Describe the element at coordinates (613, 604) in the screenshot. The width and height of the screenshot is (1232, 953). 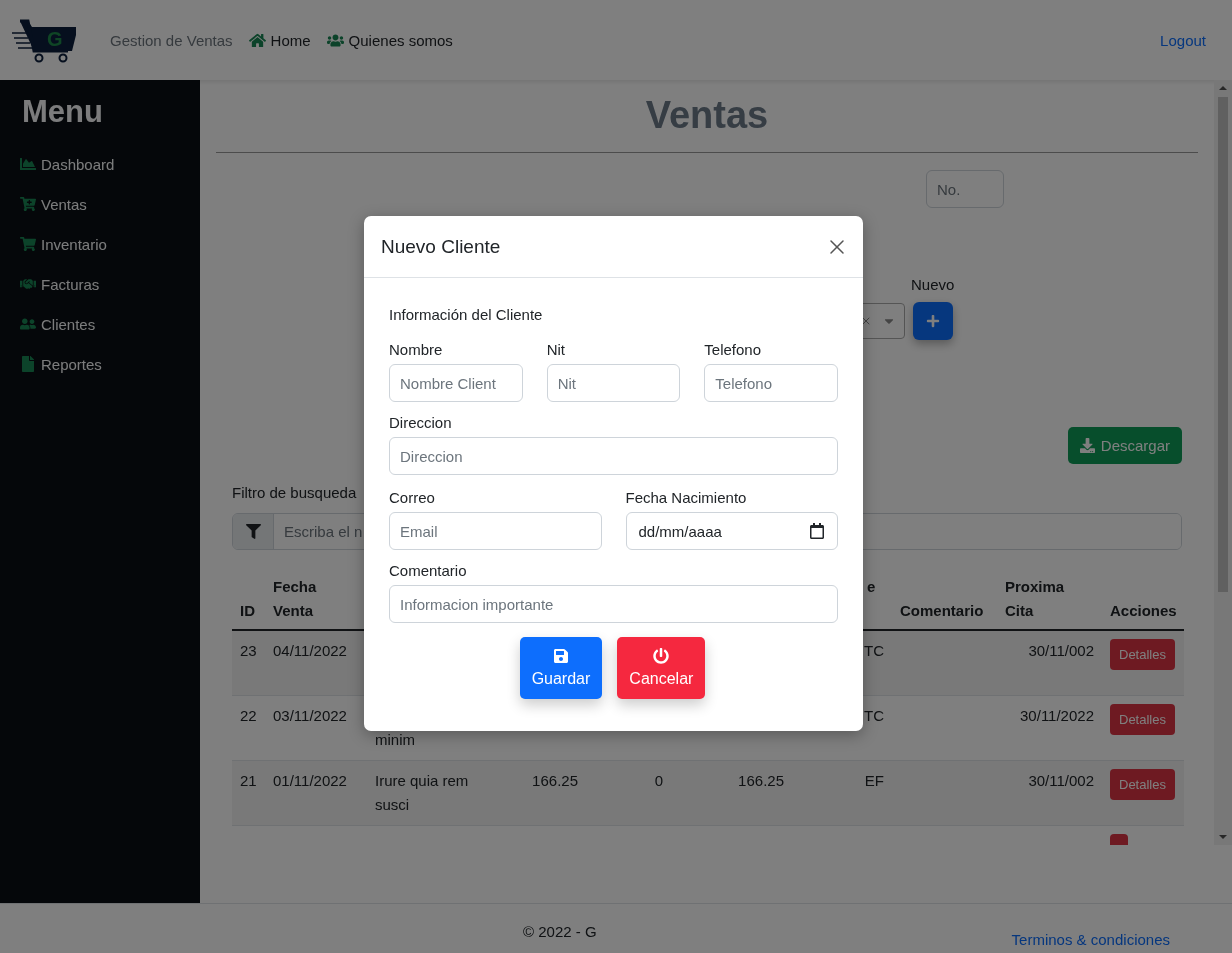
I see `input-field: Informacion importante` at that location.